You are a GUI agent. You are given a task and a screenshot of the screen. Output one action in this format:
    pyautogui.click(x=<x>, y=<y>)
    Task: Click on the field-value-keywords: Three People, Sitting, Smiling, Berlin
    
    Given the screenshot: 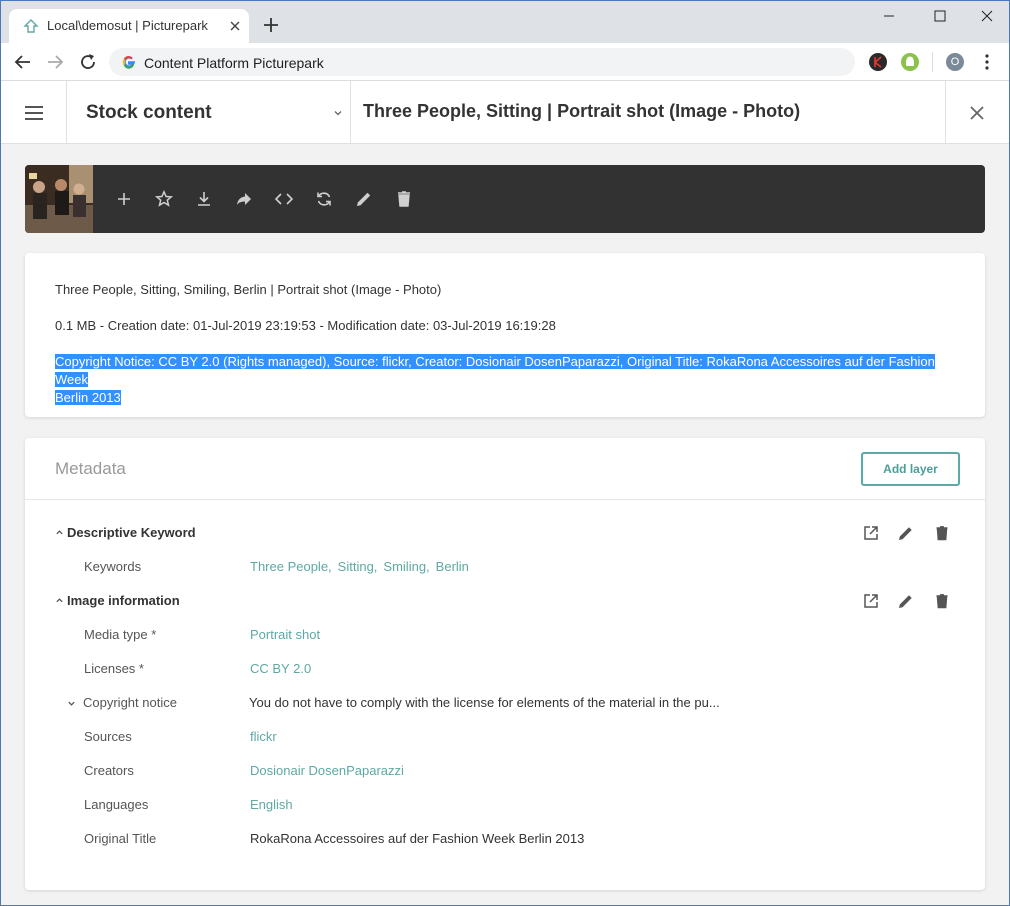 What is the action you would take?
    pyautogui.click(x=362, y=566)
    